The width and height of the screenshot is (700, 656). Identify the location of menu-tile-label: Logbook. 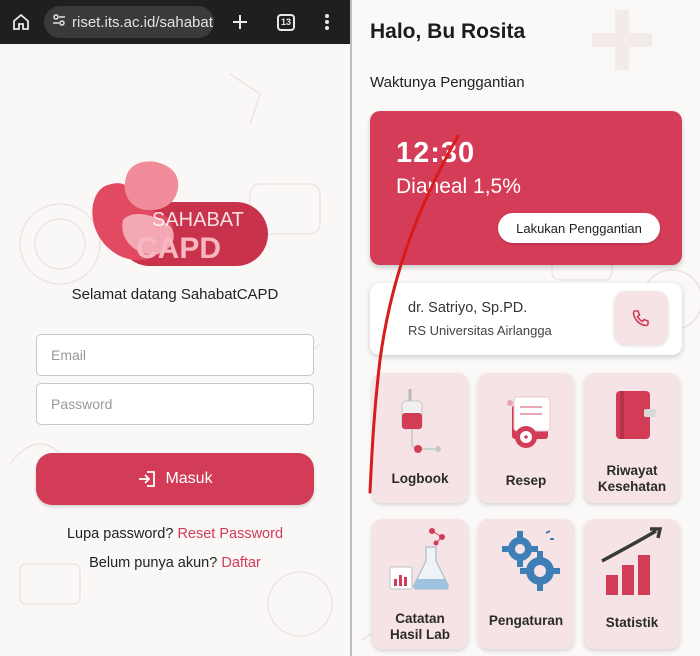
(420, 478).